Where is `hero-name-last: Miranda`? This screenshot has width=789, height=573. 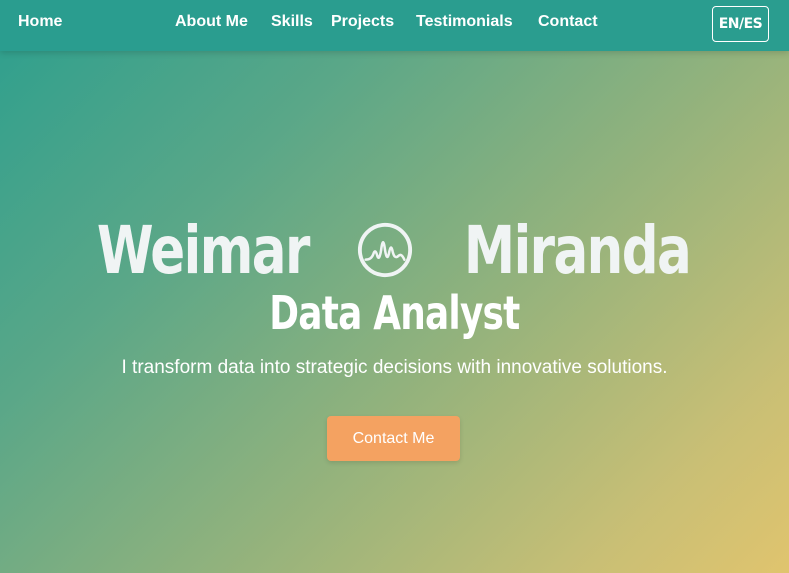 hero-name-last: Miranda is located at coordinates (578, 250).